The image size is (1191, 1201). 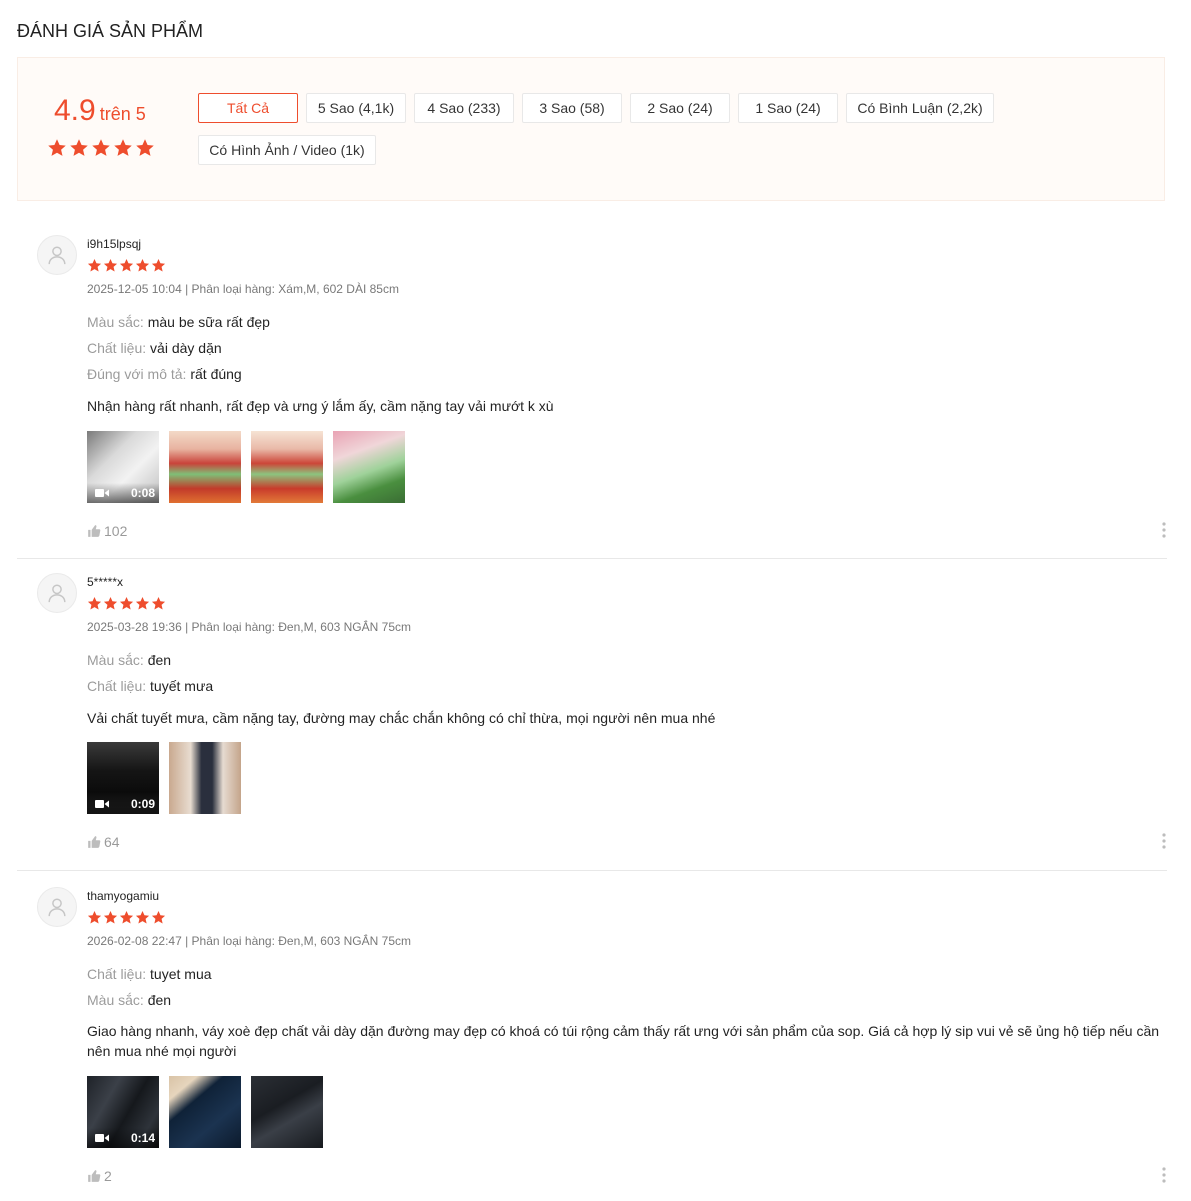 What do you see at coordinates (208, 322) in the screenshot?
I see `attribute-value: màu be sữa rất đẹp` at bounding box center [208, 322].